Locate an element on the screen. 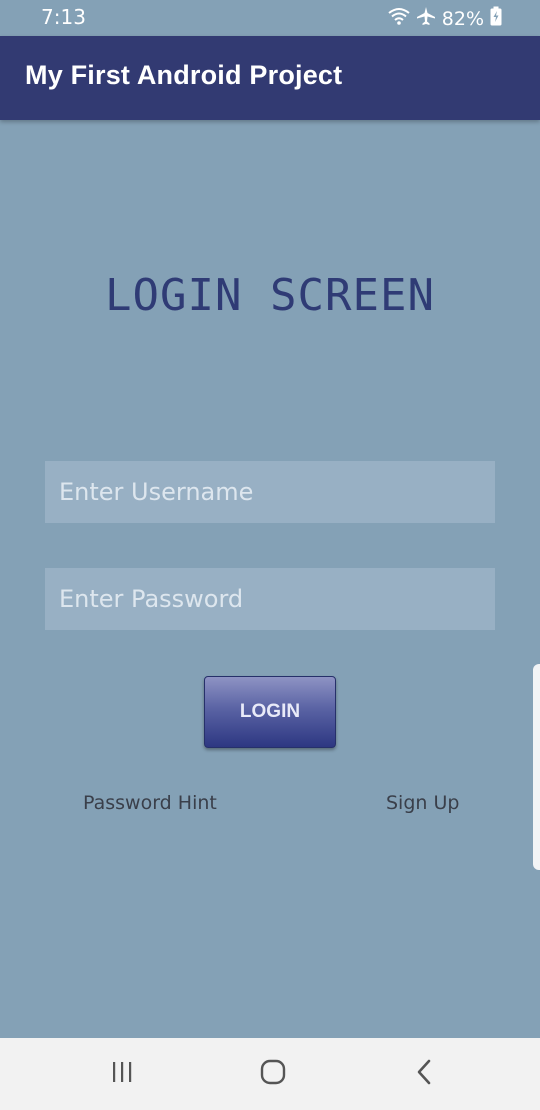 This screenshot has width=540, height=1110. edge-panel-handle is located at coordinates (536, 767).